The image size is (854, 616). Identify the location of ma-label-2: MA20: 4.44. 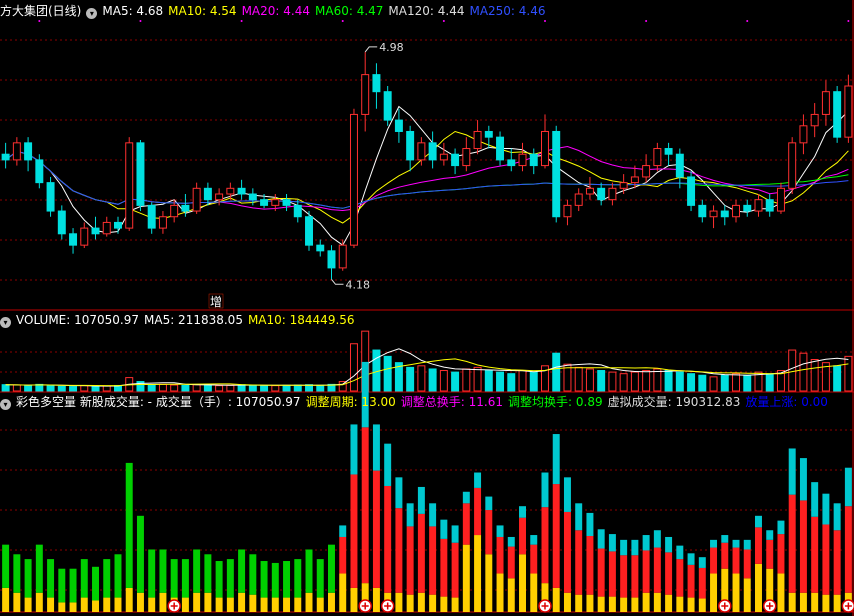
(275, 11).